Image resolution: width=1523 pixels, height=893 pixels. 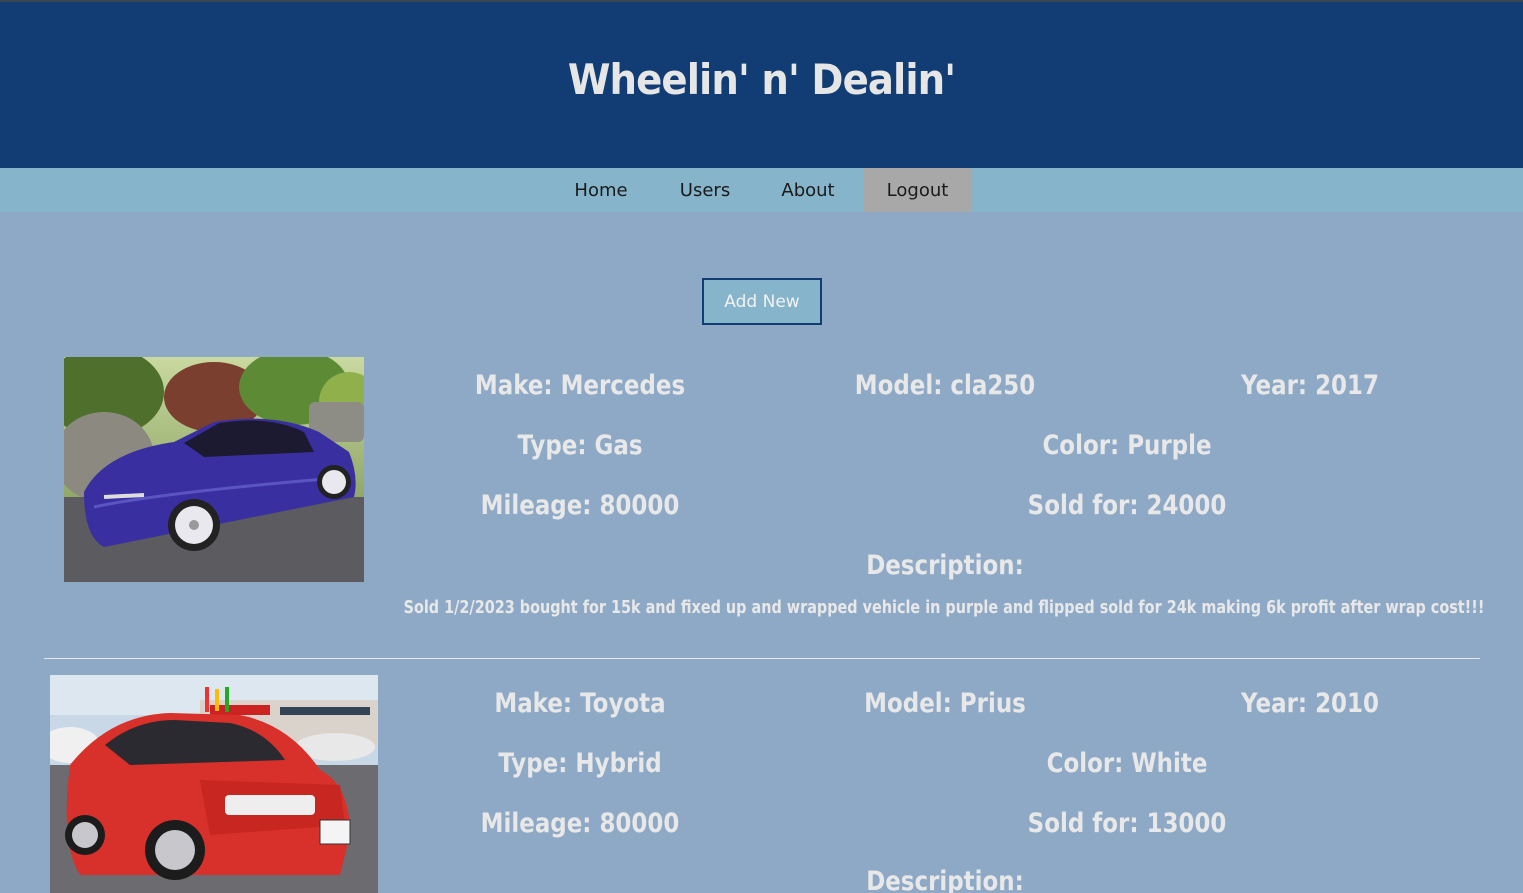 What do you see at coordinates (580, 385) in the screenshot?
I see `car-make: Make: Mercedes` at bounding box center [580, 385].